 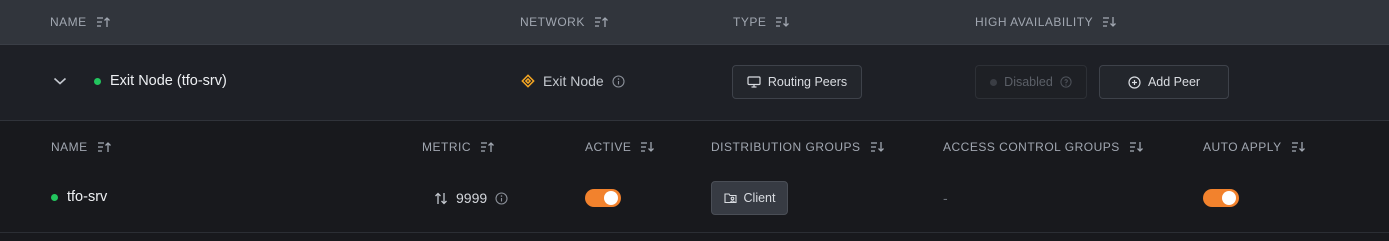 I want to click on sub-column-header-access-control-groups: ACCESS CONTROL GROUPS, so click(x=1043, y=147).